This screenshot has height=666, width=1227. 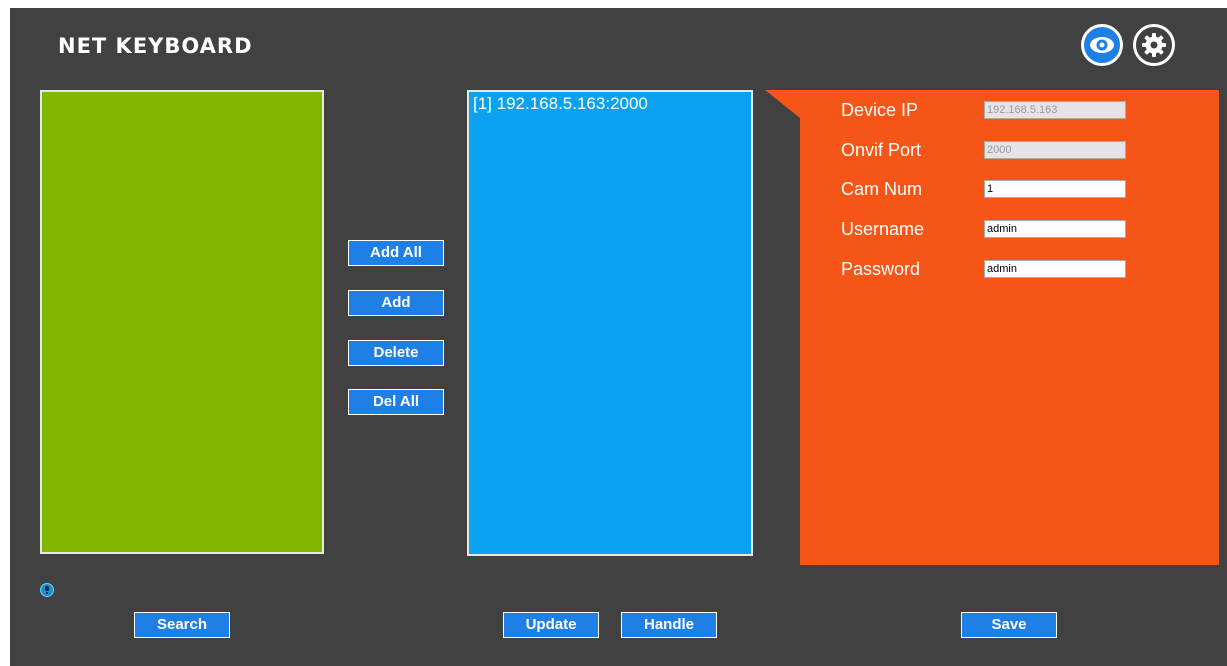 What do you see at coordinates (560, 104) in the screenshot?
I see `device-list-item: [1] 192.168.5.163:2000` at bounding box center [560, 104].